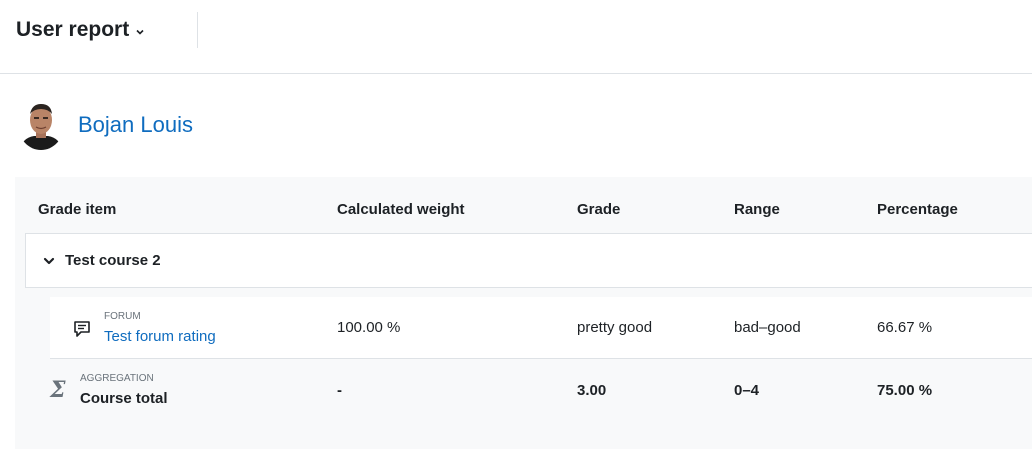  I want to click on weight-cell: 100.00 %, so click(369, 327).